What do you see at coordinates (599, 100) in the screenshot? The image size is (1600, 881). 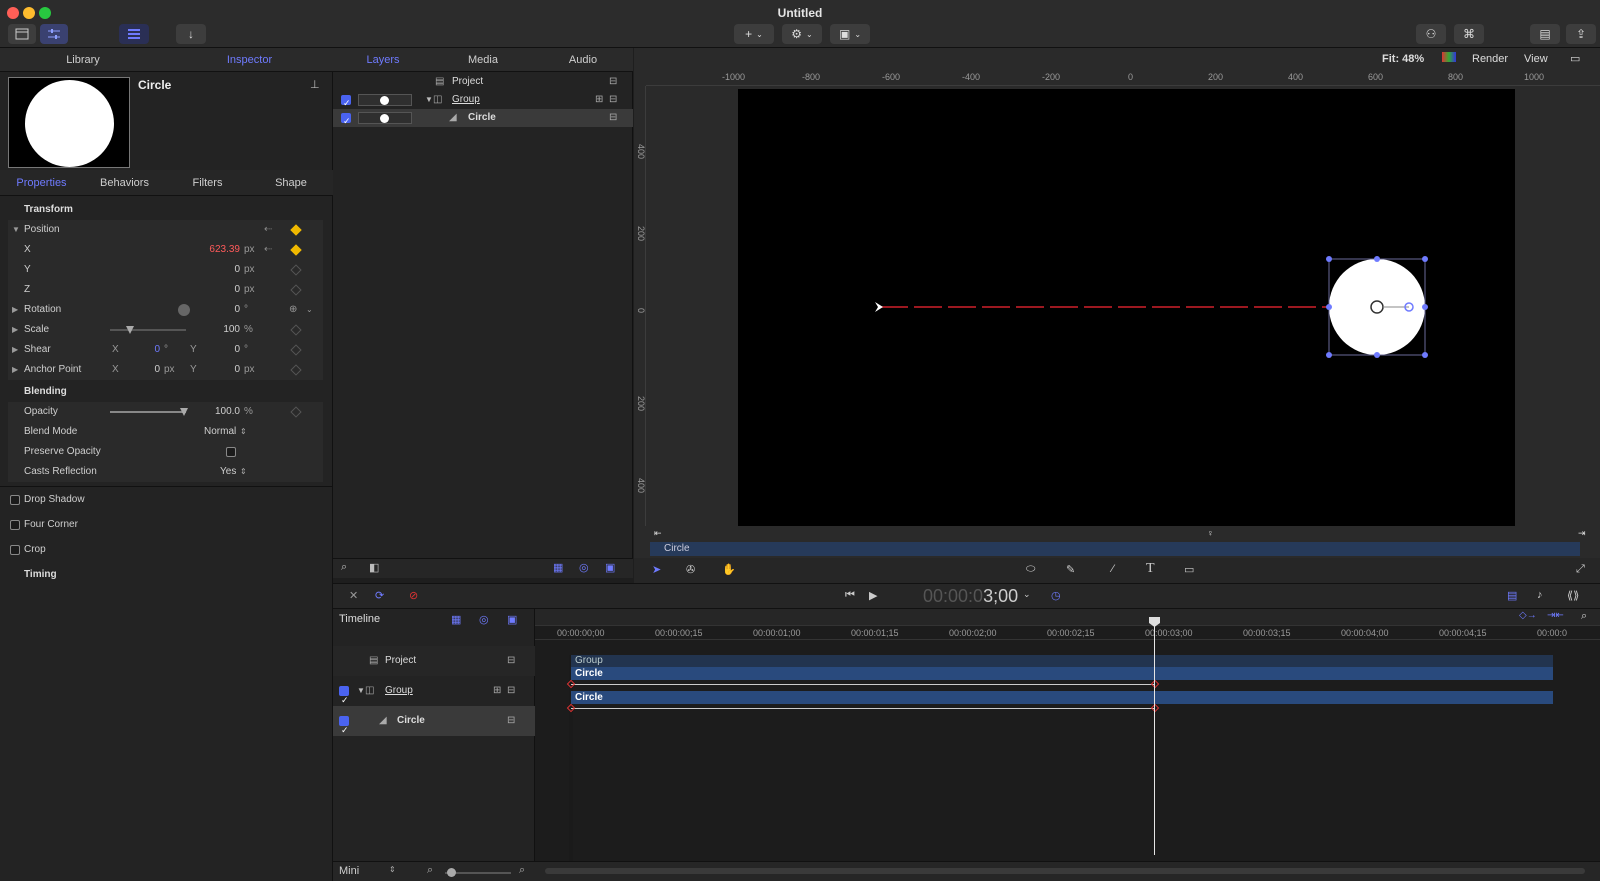 I see `group-type-icon: ⊞` at bounding box center [599, 100].